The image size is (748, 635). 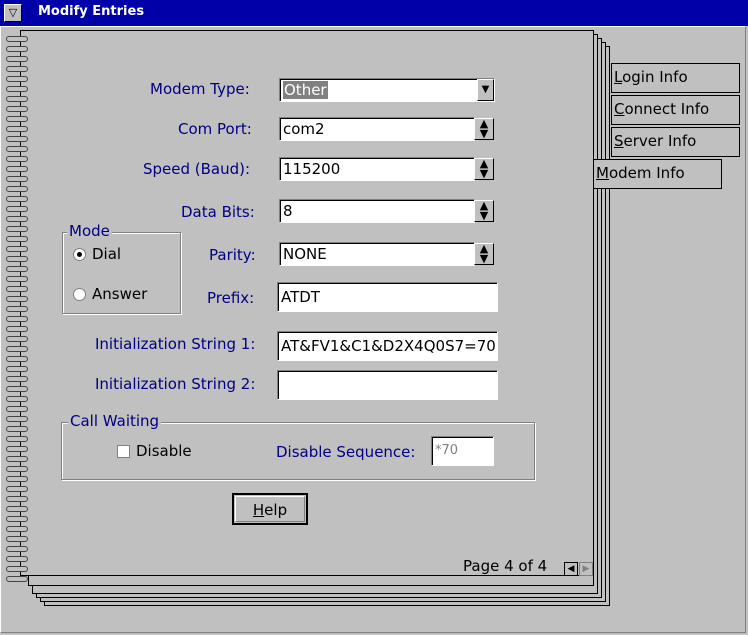 I want to click on page-forward-icon: ▶, so click(x=586, y=569).